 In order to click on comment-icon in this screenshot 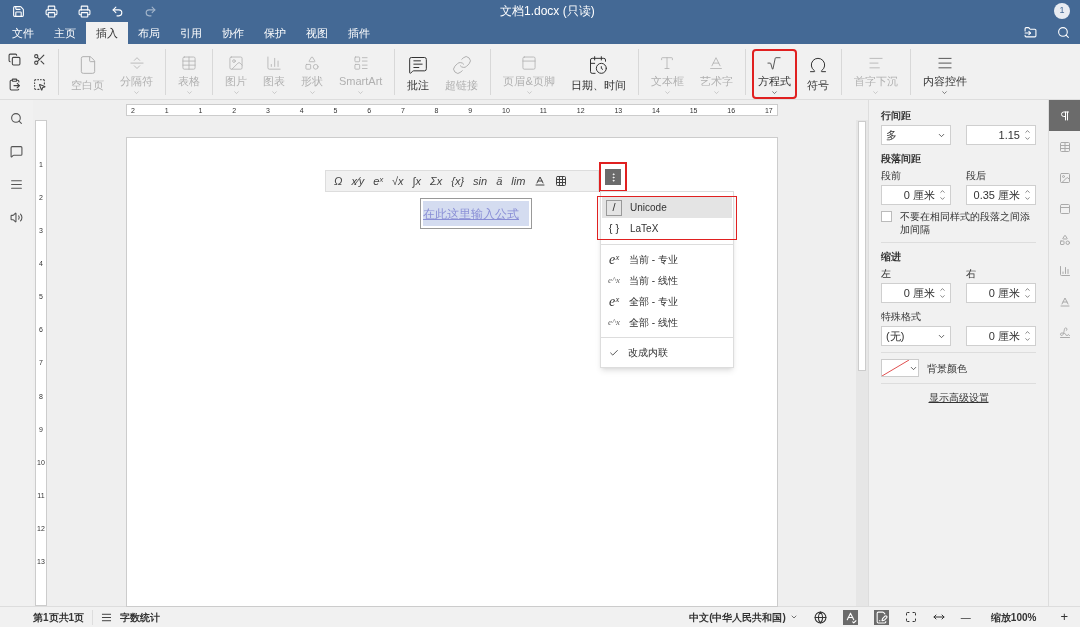, I will do `click(16, 151)`.